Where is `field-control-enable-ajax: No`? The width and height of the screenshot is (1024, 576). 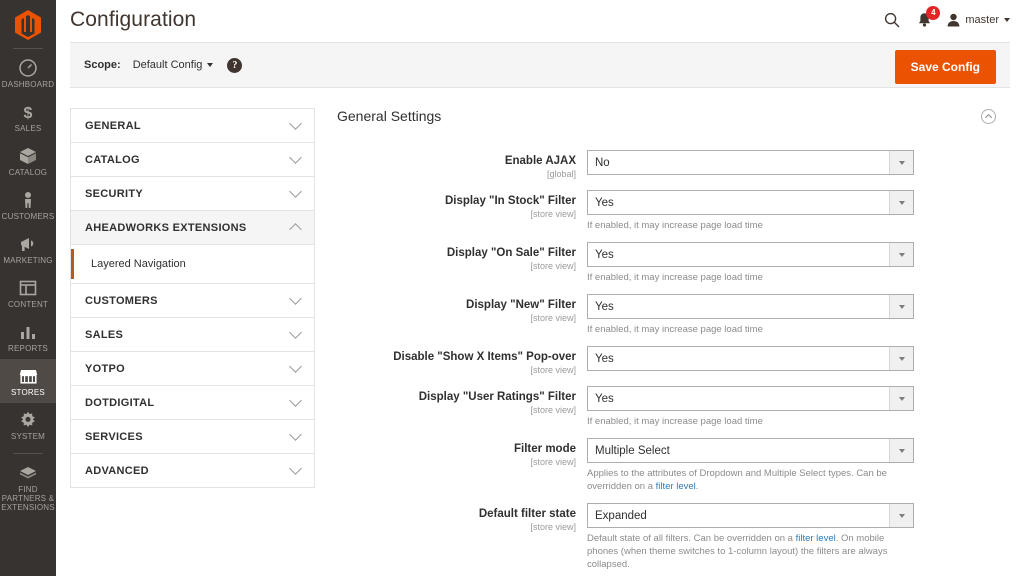
field-control-enable-ajax: No is located at coordinates (750, 165).